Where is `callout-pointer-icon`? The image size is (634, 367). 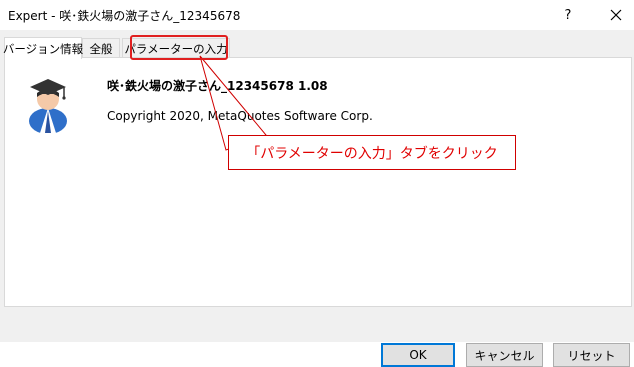 callout-pointer-icon is located at coordinates (233, 103).